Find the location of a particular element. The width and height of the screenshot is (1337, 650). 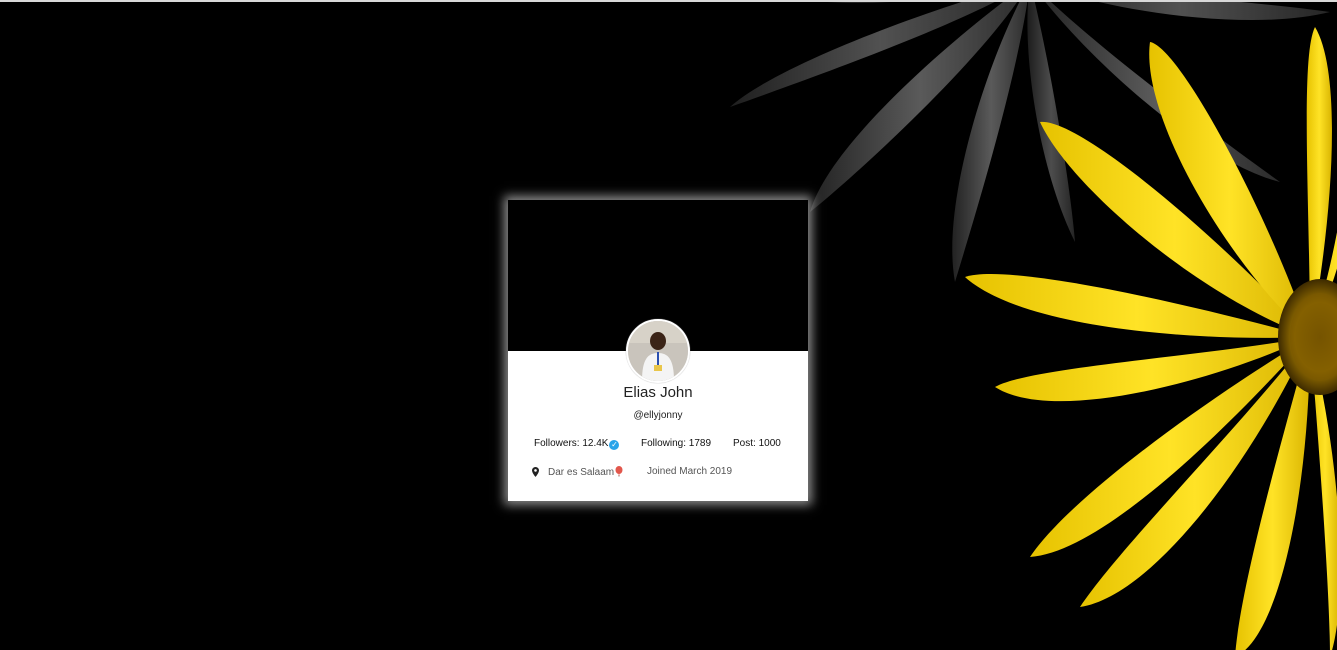

map-pin-icon is located at coordinates (535, 472).